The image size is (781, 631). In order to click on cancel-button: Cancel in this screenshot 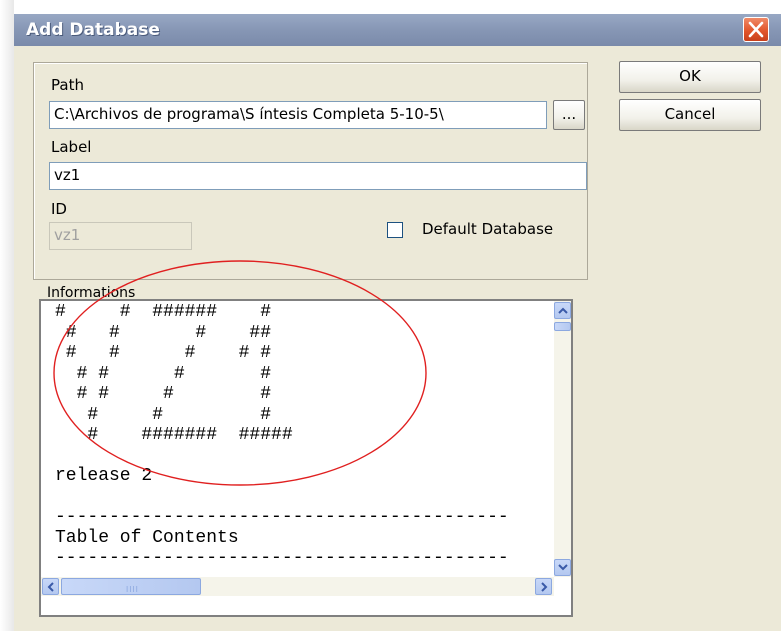, I will do `click(690, 115)`.